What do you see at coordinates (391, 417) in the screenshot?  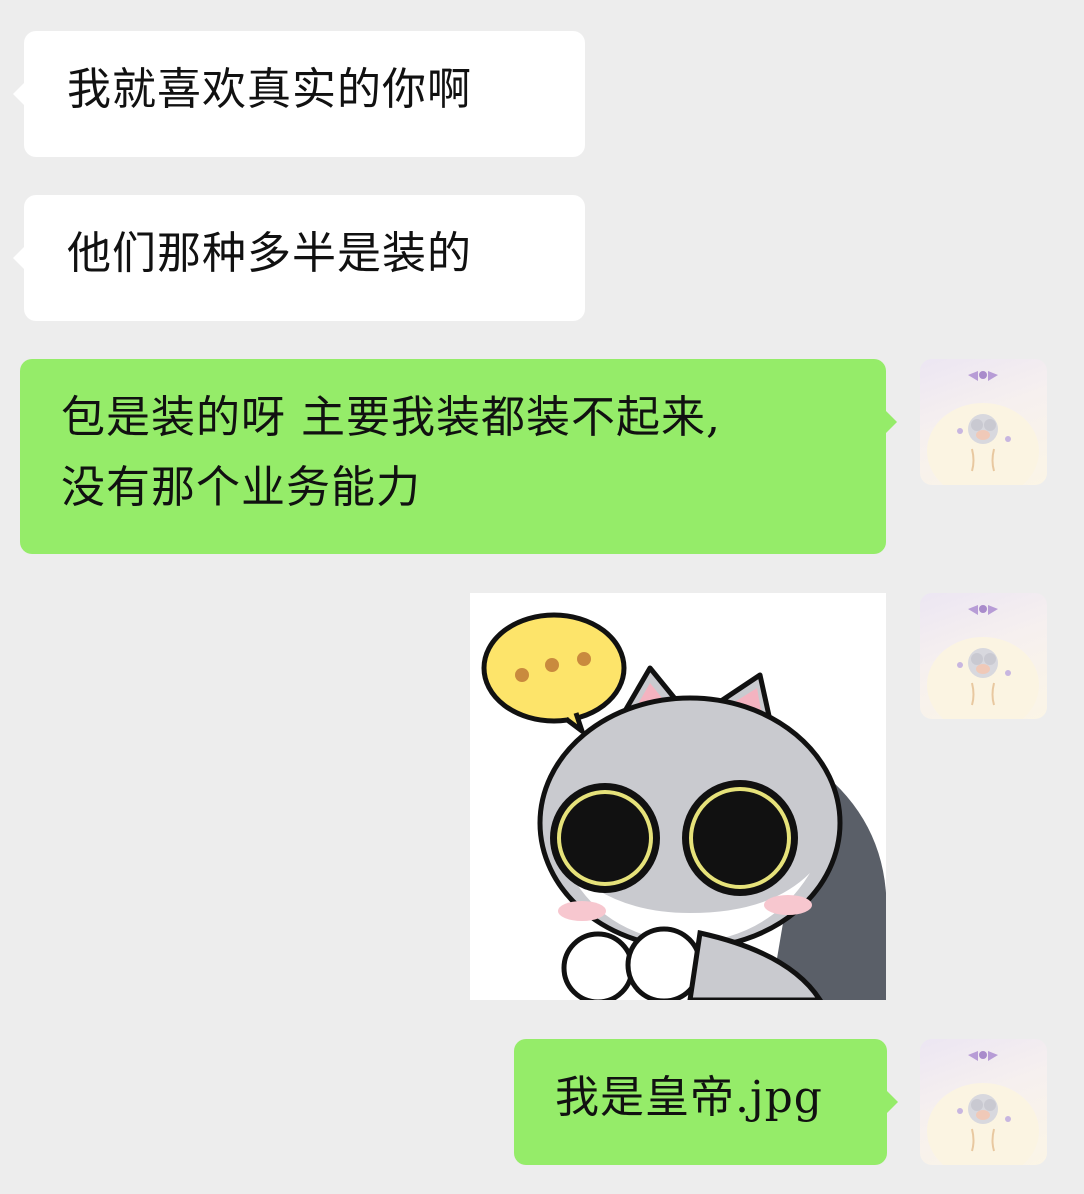 I see `message-text-line-1: 包是装的呀 主要我装都装不起来,` at bounding box center [391, 417].